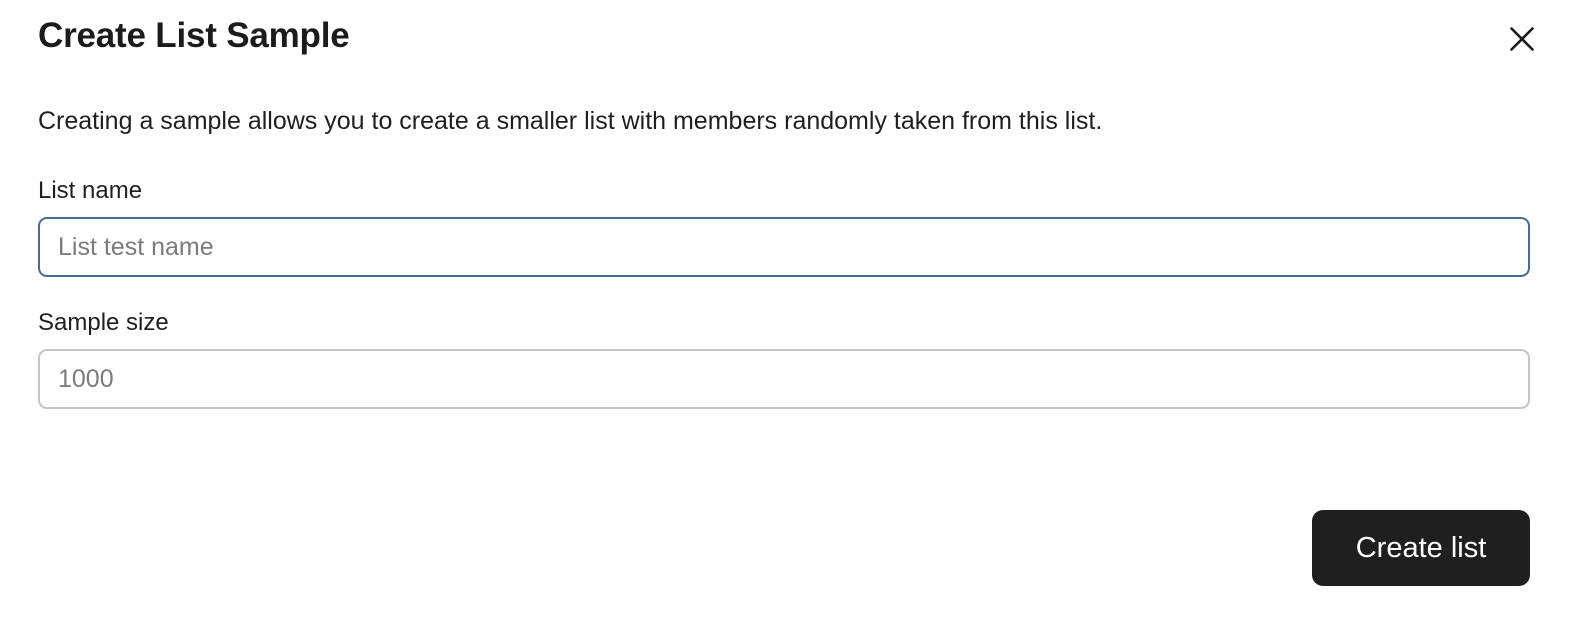 This screenshot has width=1582, height=624. Describe the element at coordinates (103, 322) in the screenshot. I see `sample-size-label: Sample size` at that location.